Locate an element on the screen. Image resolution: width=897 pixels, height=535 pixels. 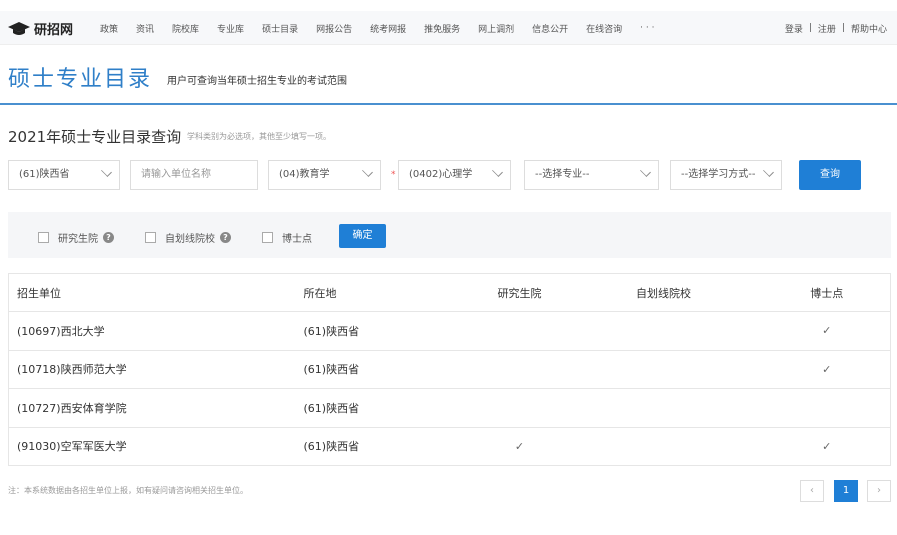
unit-name-input: 请输入单位名称 is located at coordinates (194, 175).